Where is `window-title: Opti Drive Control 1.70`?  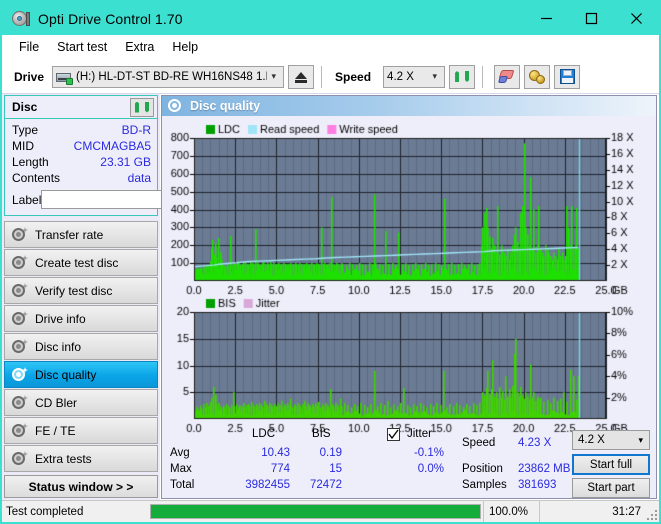 window-title: Opti Drive Control 1.70 is located at coordinates (110, 18).